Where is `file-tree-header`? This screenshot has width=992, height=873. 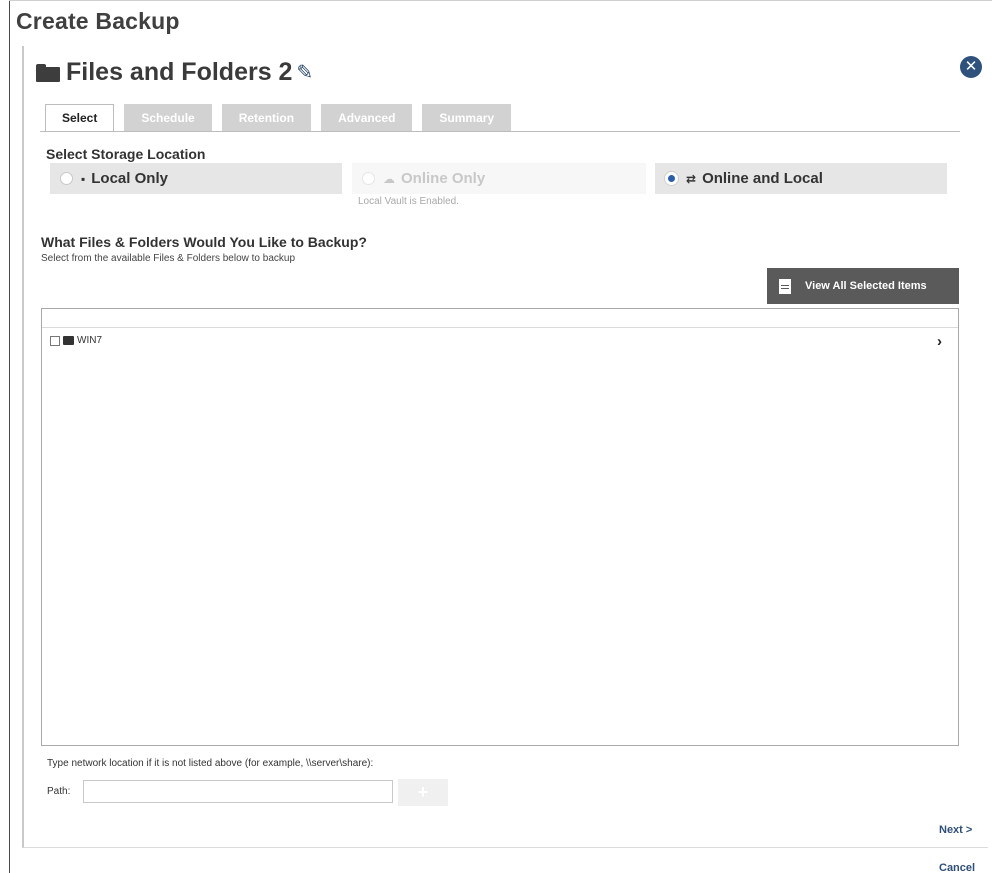
file-tree-header is located at coordinates (500, 318).